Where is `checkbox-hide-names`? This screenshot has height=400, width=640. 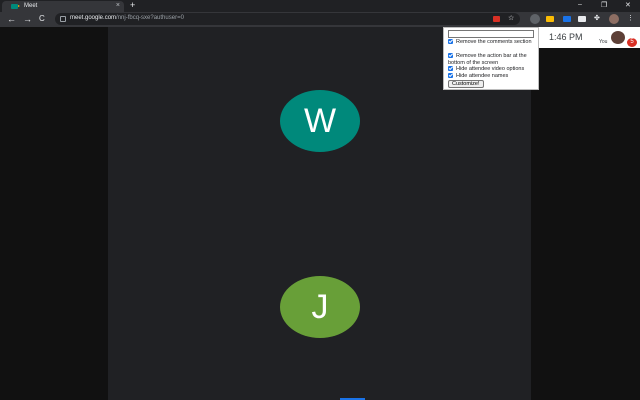
checkbox-hide-names is located at coordinates (450, 76).